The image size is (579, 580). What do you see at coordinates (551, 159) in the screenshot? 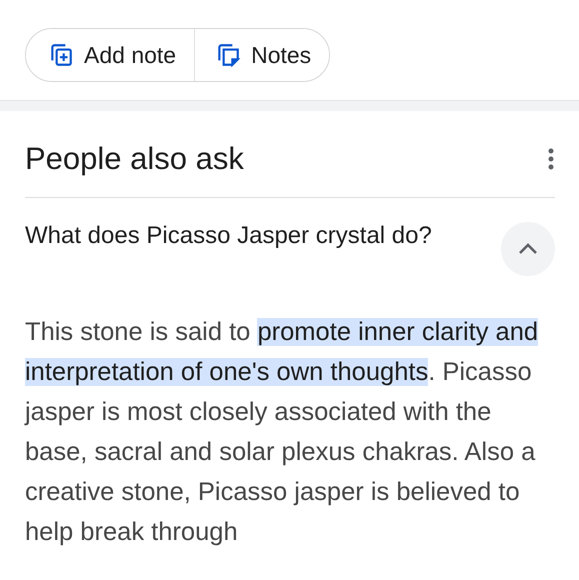
I see `more-options-icon` at bounding box center [551, 159].